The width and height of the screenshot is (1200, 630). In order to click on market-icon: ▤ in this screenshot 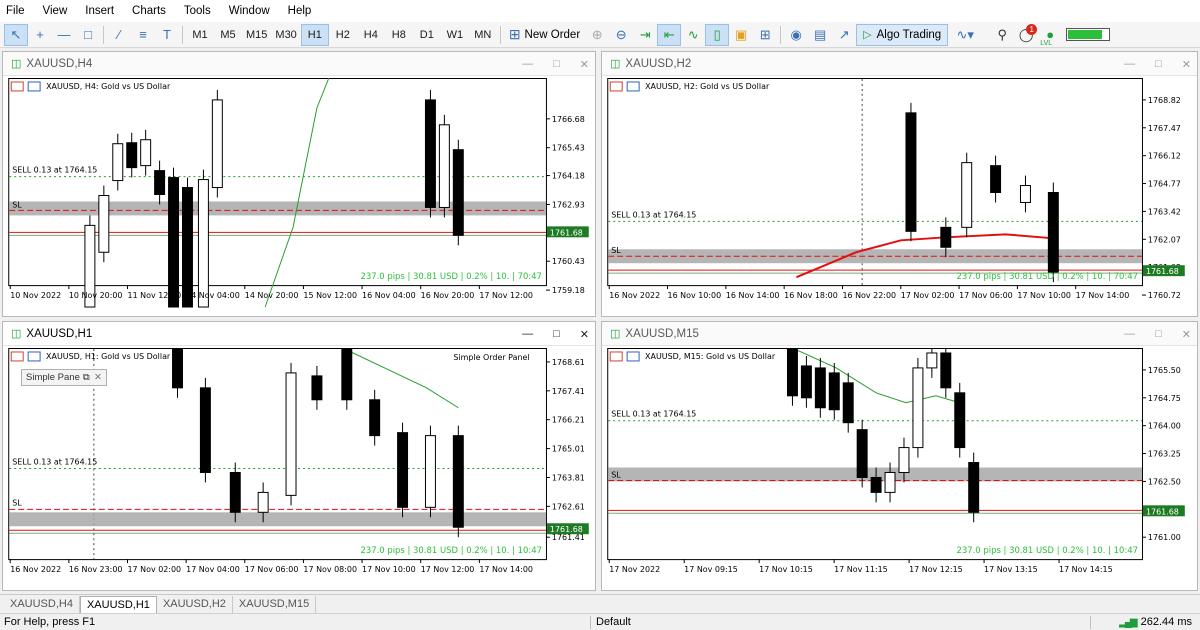, I will do `click(820, 35)`.